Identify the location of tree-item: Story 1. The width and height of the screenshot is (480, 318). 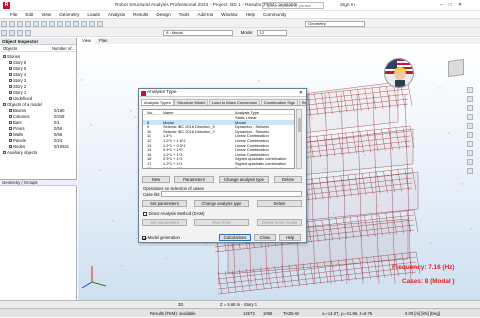
(17, 92).